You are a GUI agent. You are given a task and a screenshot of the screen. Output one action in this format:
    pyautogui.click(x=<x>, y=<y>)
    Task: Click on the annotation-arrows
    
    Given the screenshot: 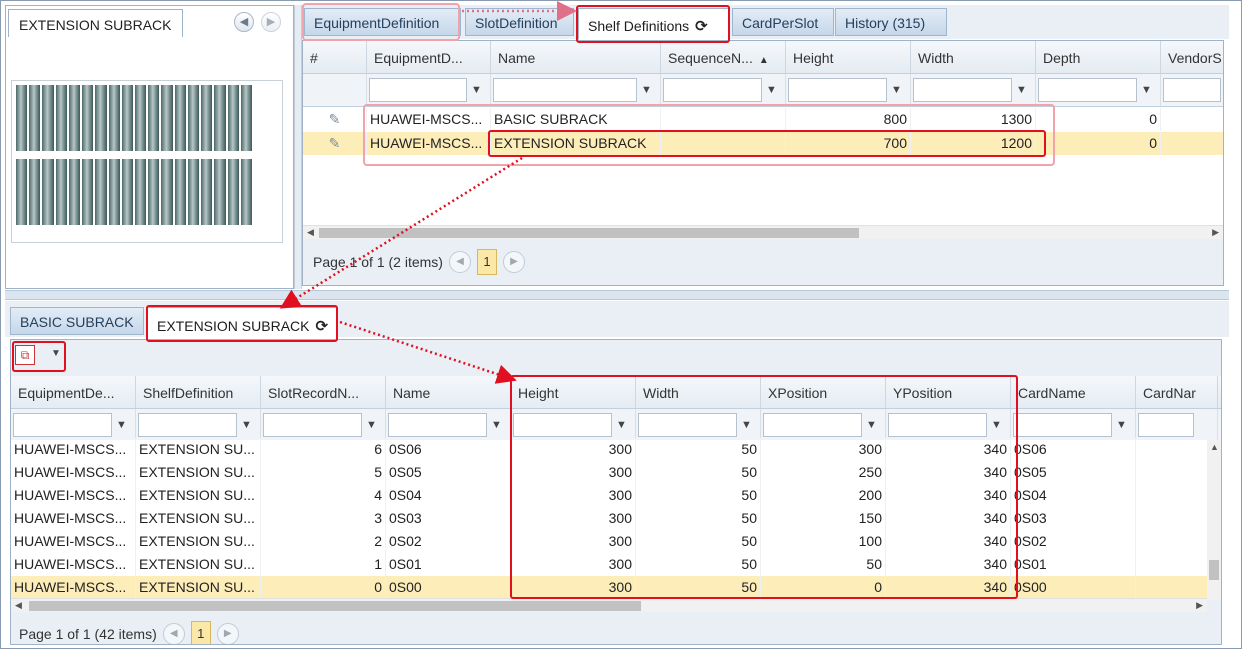 What is the action you would take?
    pyautogui.click(x=428, y=192)
    